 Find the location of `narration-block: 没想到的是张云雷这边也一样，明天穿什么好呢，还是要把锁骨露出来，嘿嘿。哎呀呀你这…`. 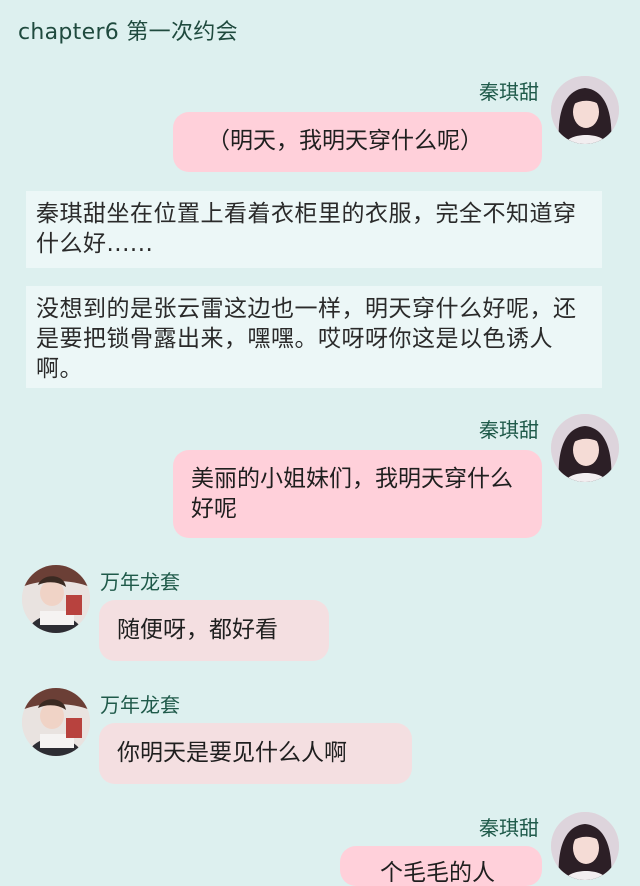

narration-block: 没想到的是张云雷这边也一样，明天穿什么好呢，还是要把锁骨露出来，嘿嘿。哎呀呀你这… is located at coordinates (314, 337).